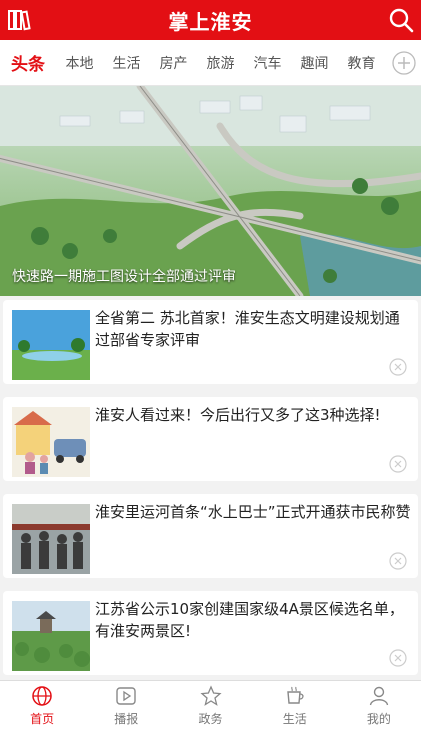 Image resolution: width=421 pixels, height=730 pixels. I want to click on nav-home: 首页, so click(42, 705).